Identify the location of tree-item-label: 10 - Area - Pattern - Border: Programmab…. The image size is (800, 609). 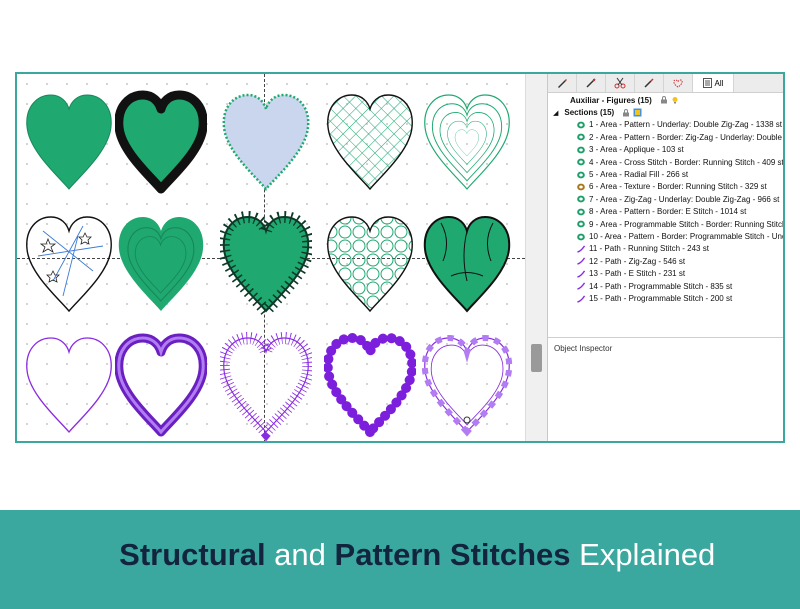
(687, 237).